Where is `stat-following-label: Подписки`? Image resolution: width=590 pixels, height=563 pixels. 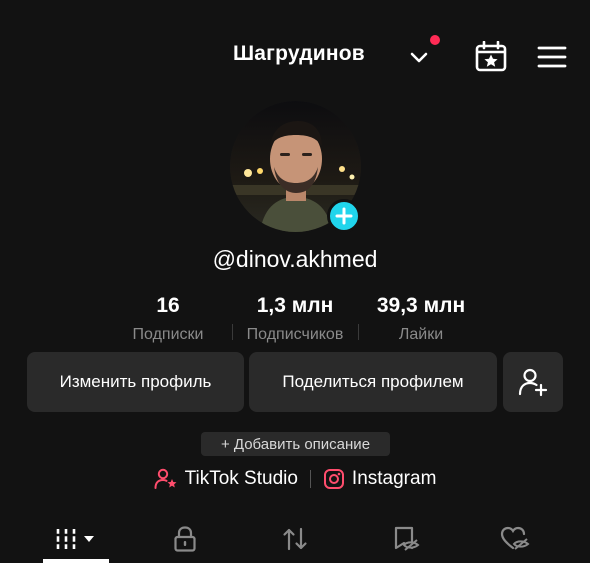
stat-following-label: Подписки is located at coordinates (168, 334).